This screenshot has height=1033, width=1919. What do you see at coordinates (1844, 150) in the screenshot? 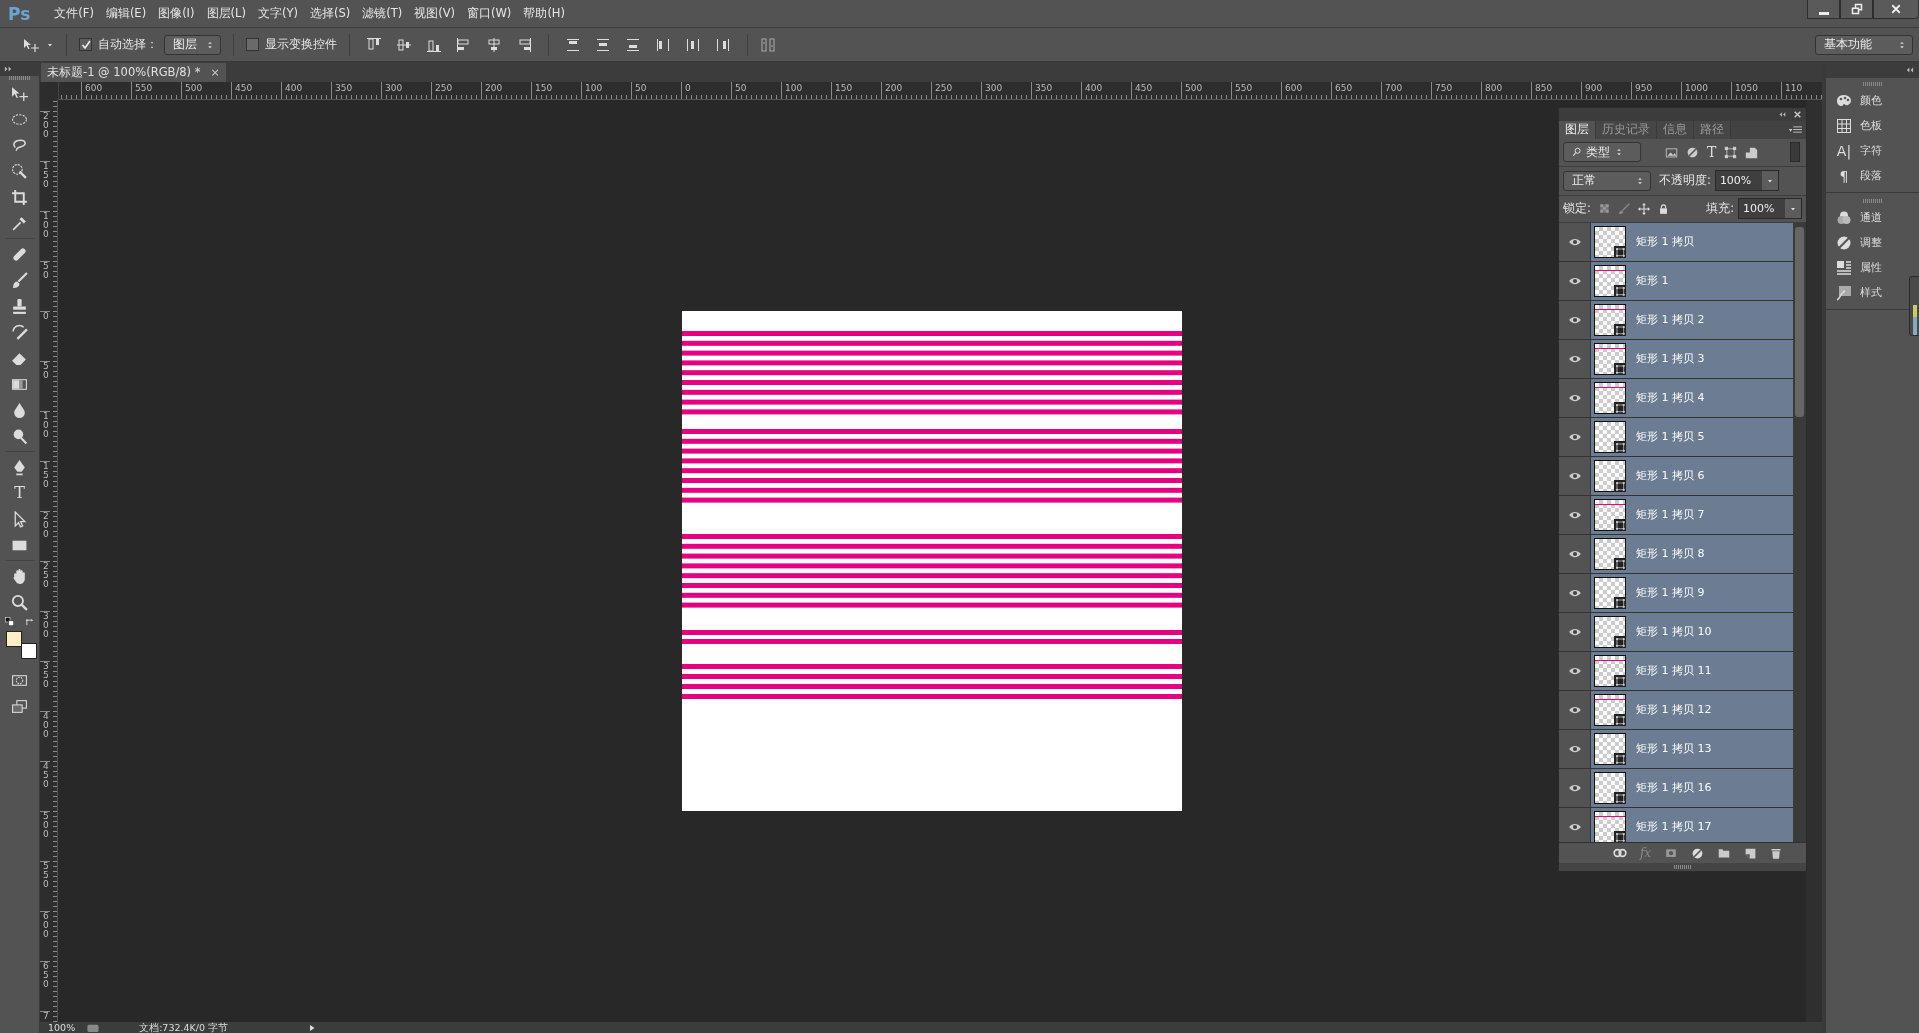
I see `panel-glyph: A|` at bounding box center [1844, 150].